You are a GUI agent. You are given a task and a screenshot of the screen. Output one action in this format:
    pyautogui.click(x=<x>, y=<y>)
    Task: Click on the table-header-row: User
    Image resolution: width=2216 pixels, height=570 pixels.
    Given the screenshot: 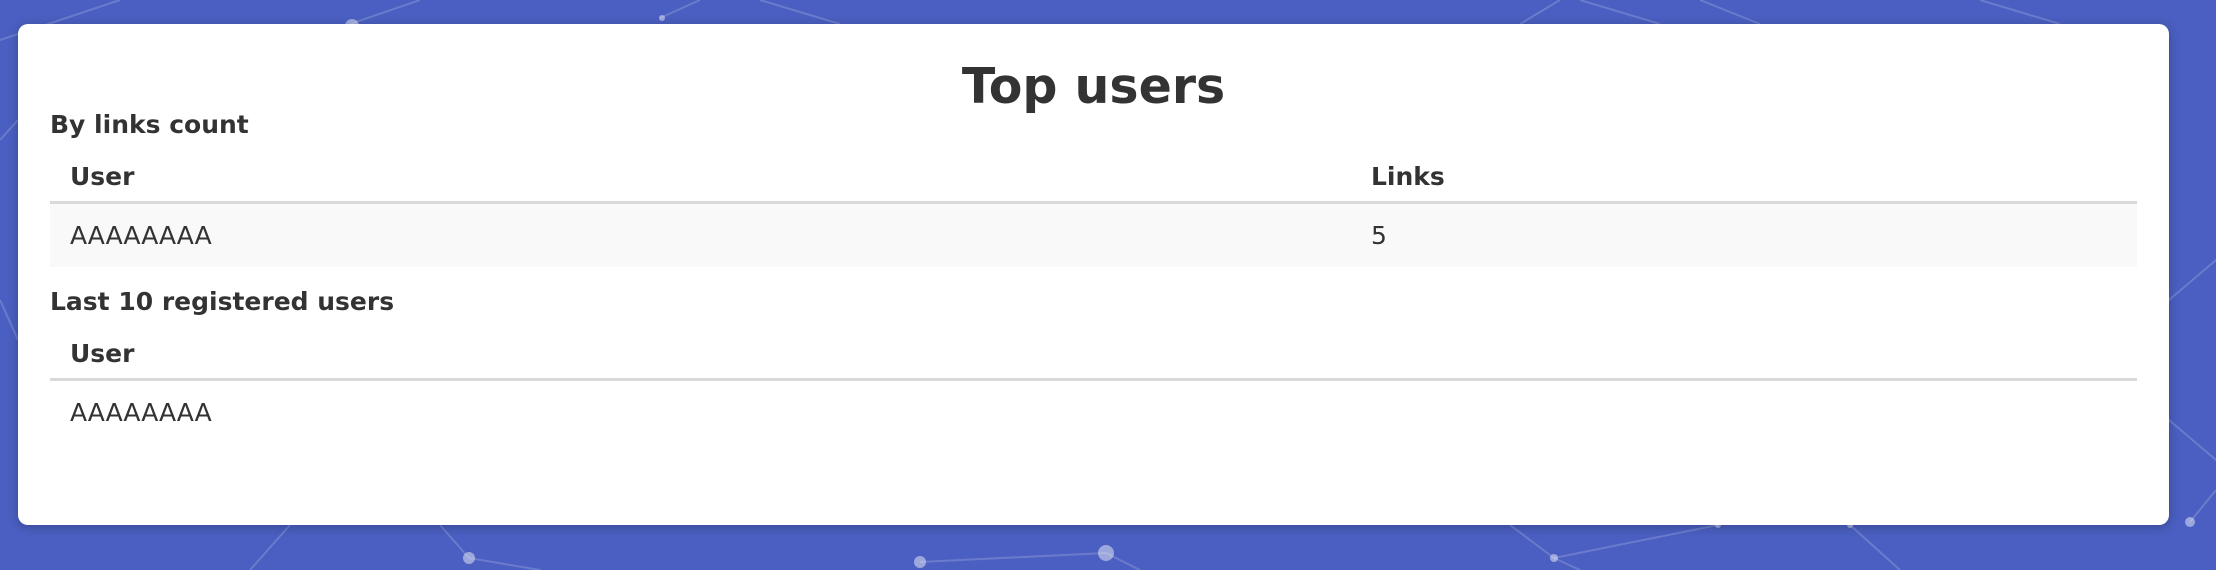 What is the action you would take?
    pyautogui.click(x=1093, y=349)
    